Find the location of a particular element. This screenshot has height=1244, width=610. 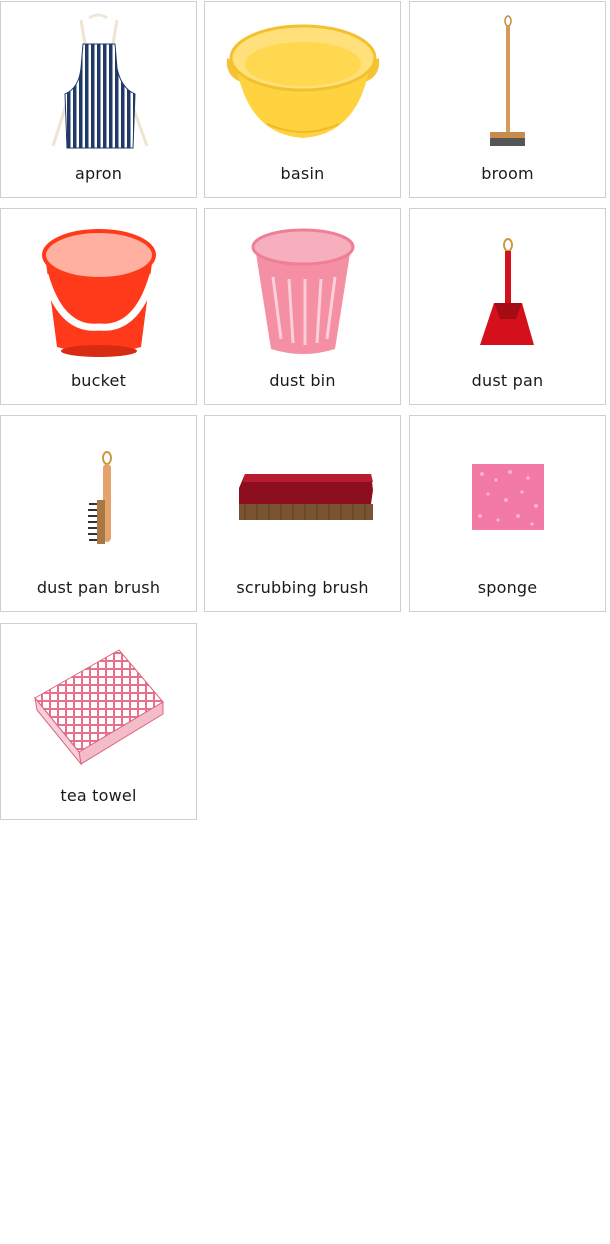

apron-icon is located at coordinates (98, 81).